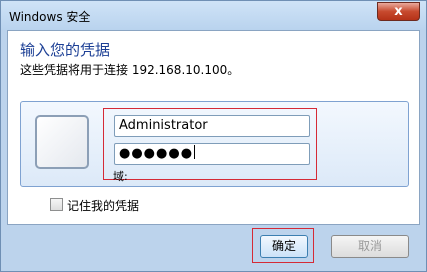 This screenshot has width=427, height=272. What do you see at coordinates (120, 176) in the screenshot?
I see `domain-label: 域:` at bounding box center [120, 176].